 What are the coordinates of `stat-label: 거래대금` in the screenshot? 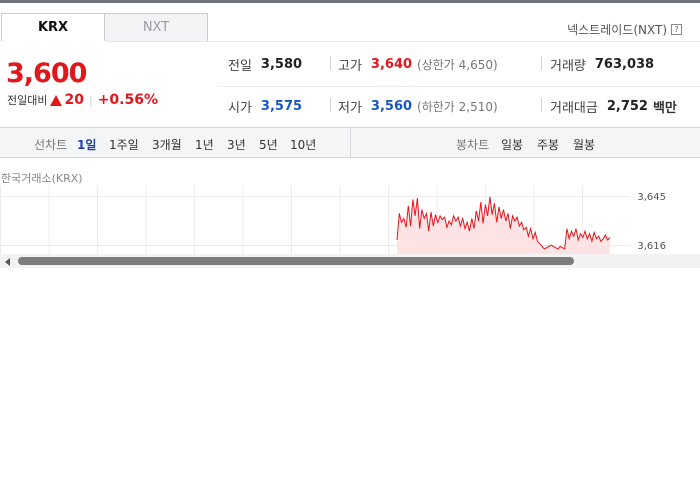 It's located at (574, 108).